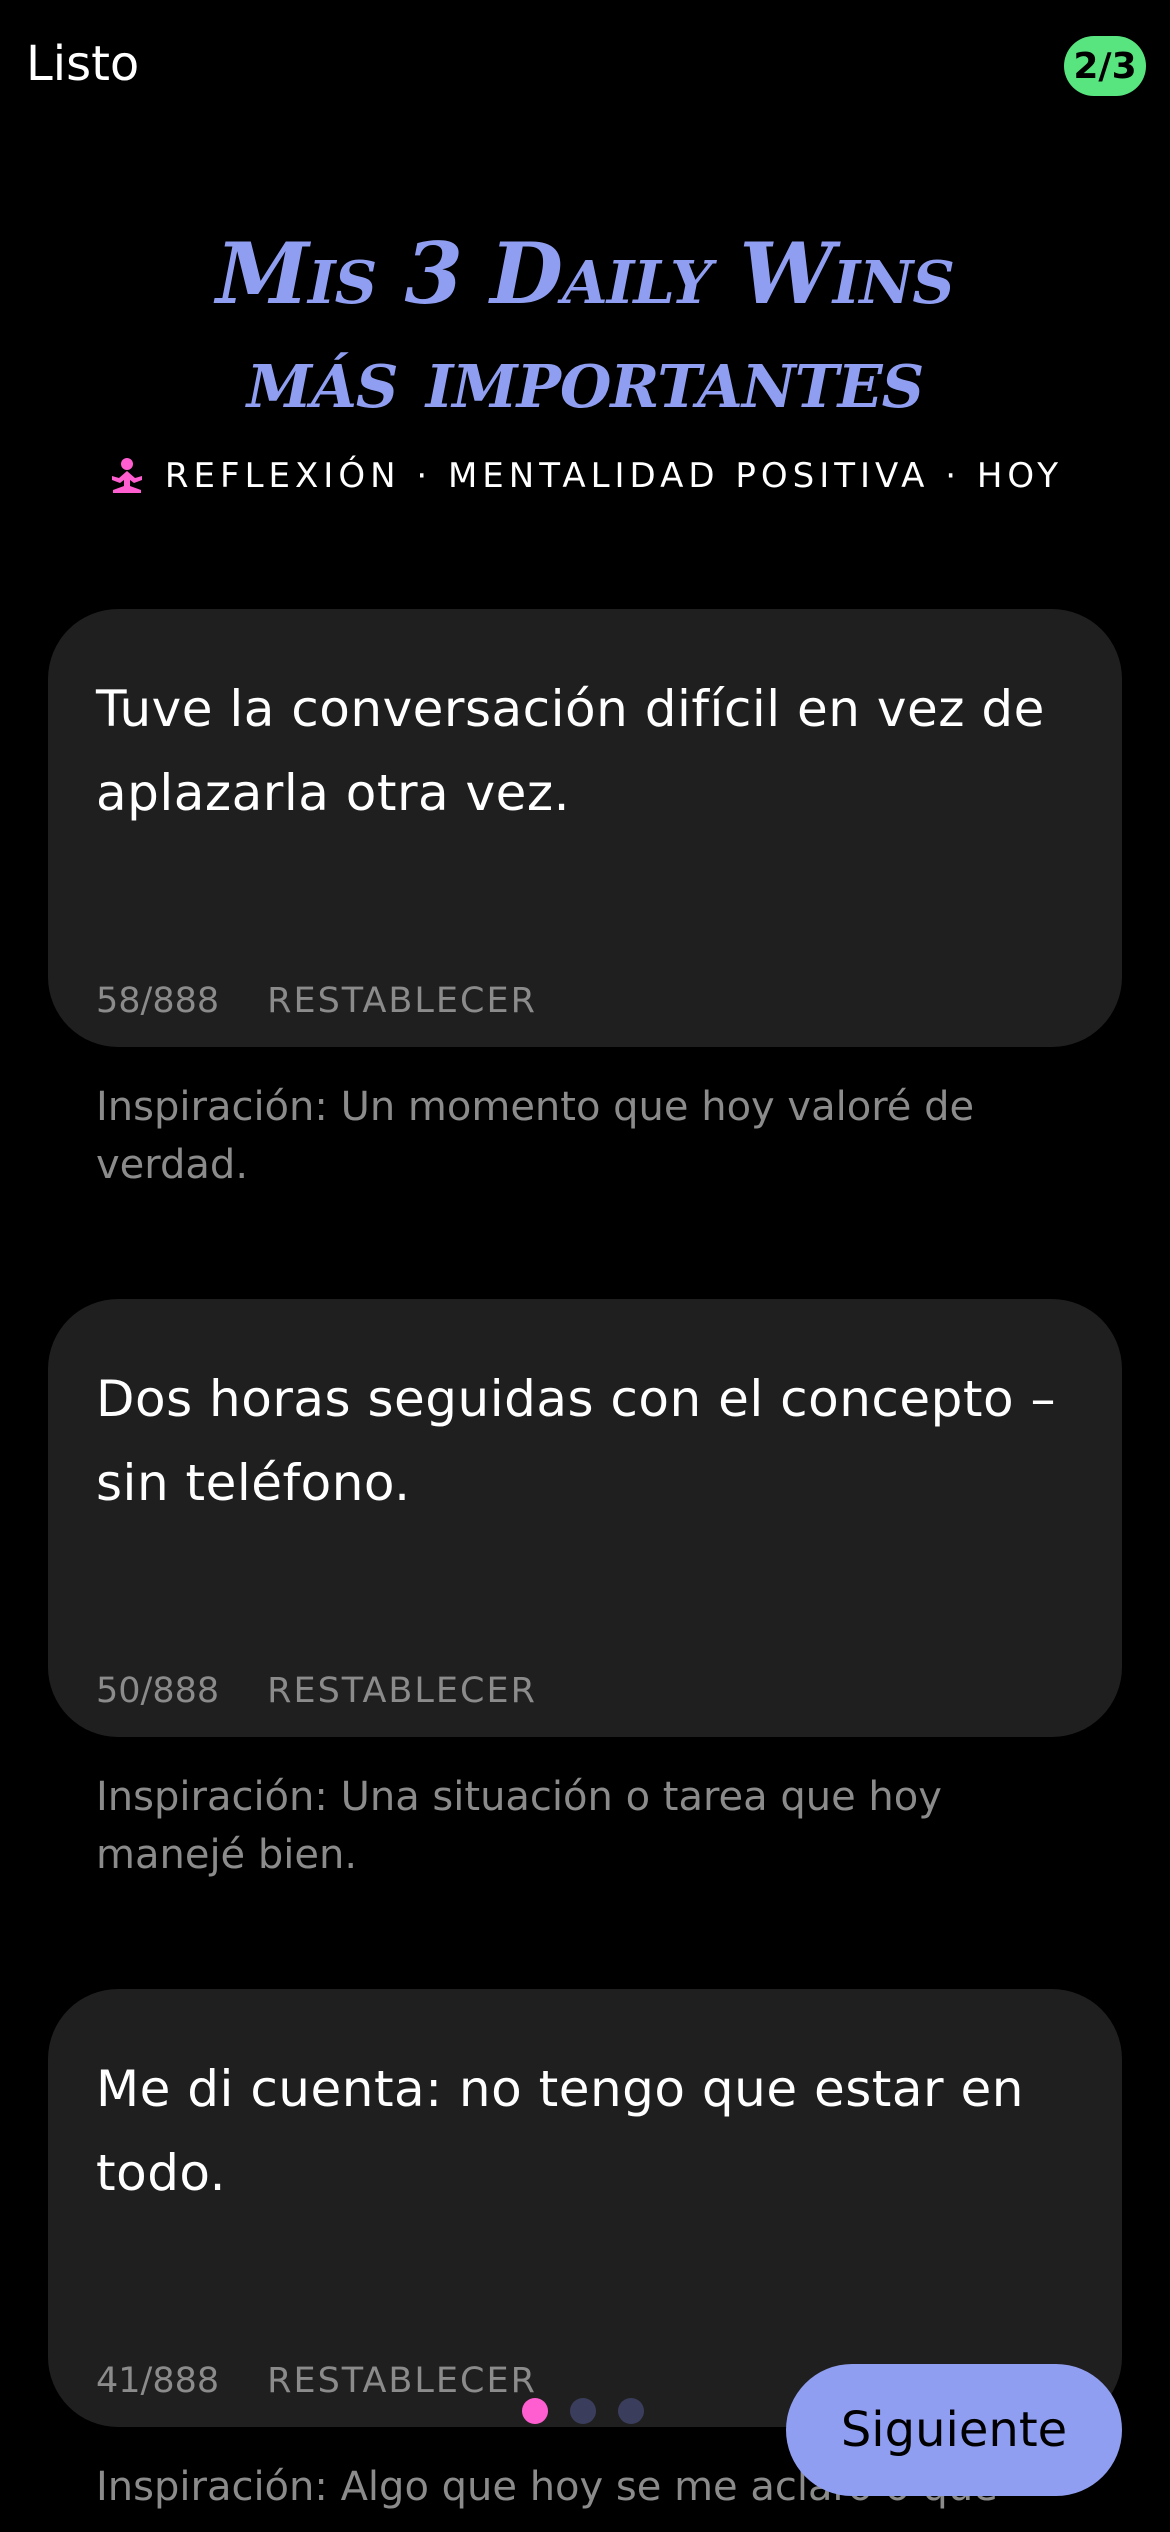 Image resolution: width=1170 pixels, height=2532 pixels. What do you see at coordinates (585, 326) in the screenshot?
I see `page-title: Mis 3 Daily Wins más importantes` at bounding box center [585, 326].